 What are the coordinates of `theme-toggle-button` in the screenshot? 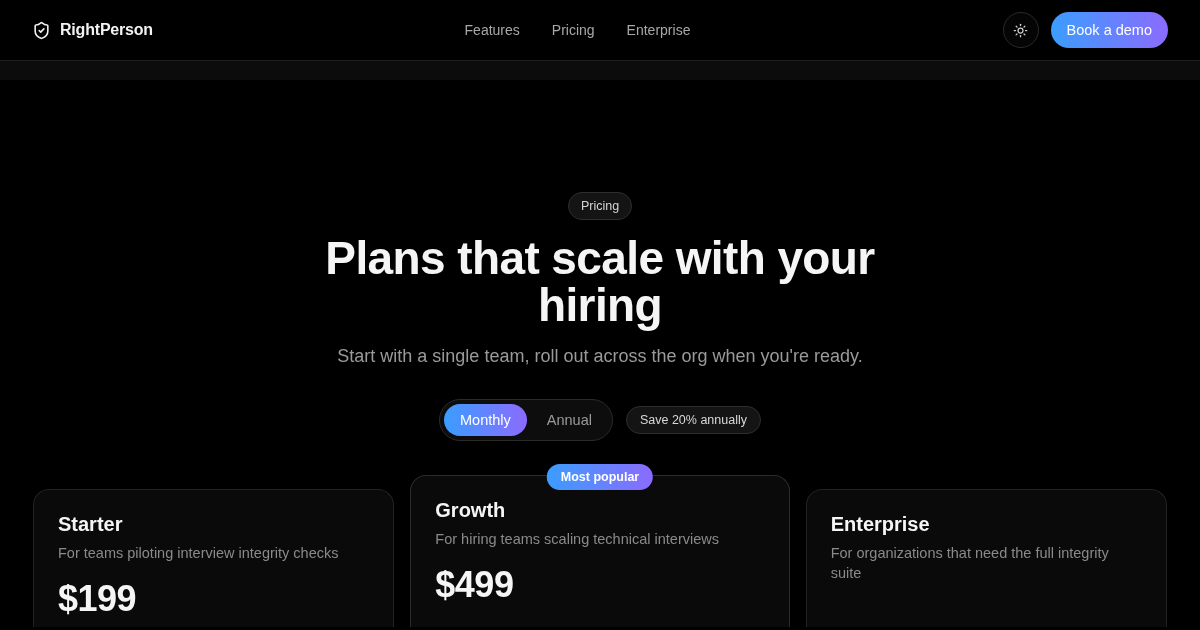 It's located at (1020, 30).